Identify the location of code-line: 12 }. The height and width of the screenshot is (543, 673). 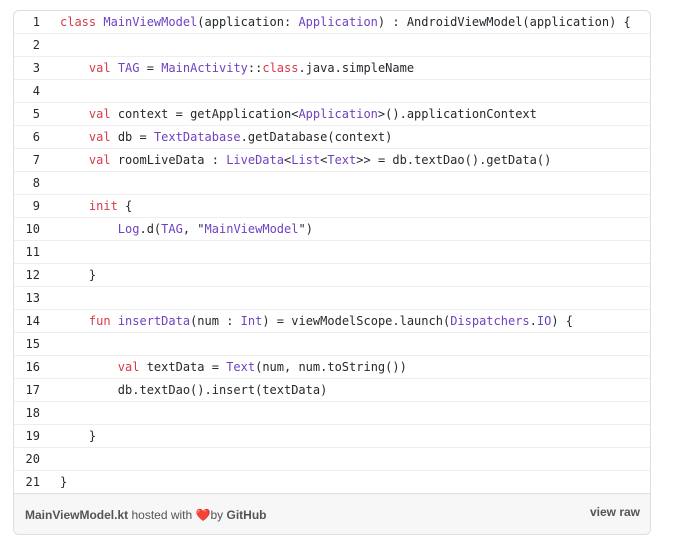
(332, 275).